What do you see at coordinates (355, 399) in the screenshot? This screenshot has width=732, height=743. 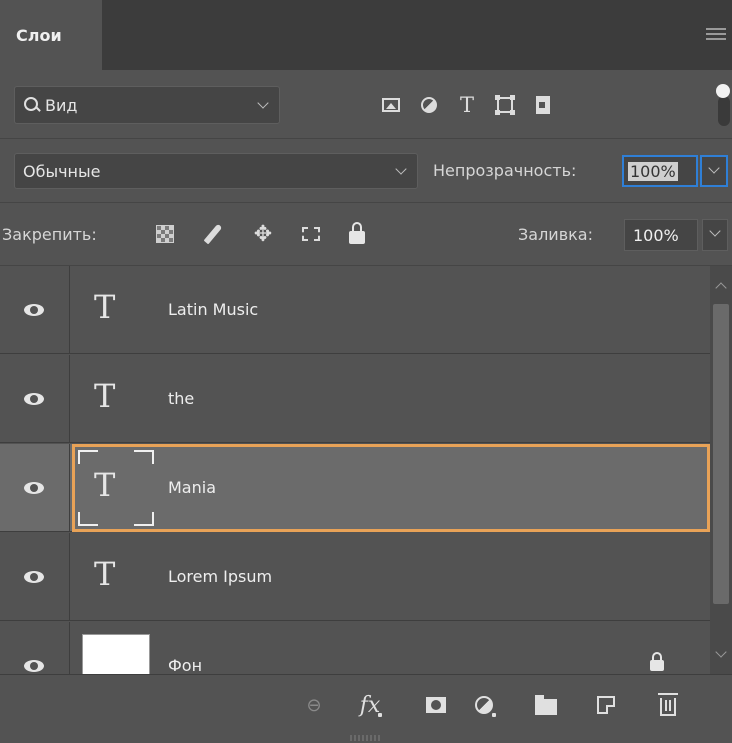 I see `layer-row: T the` at bounding box center [355, 399].